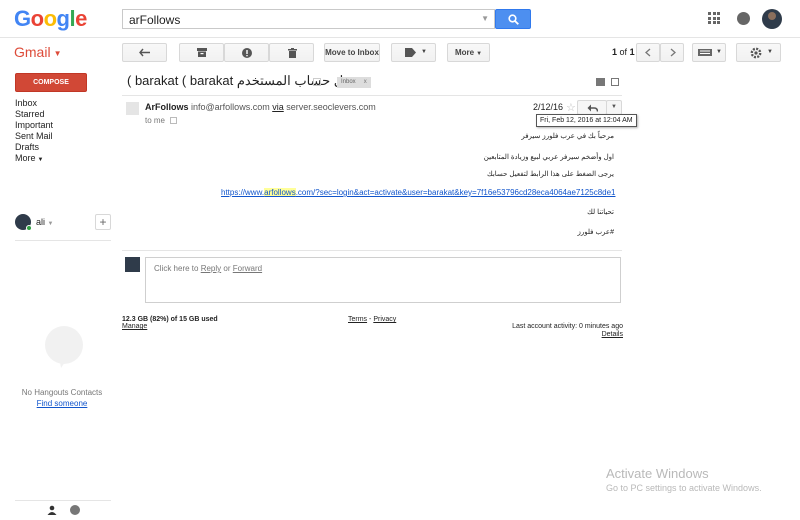 This screenshot has height=520, width=800. I want to click on account-avatar, so click(772, 19).